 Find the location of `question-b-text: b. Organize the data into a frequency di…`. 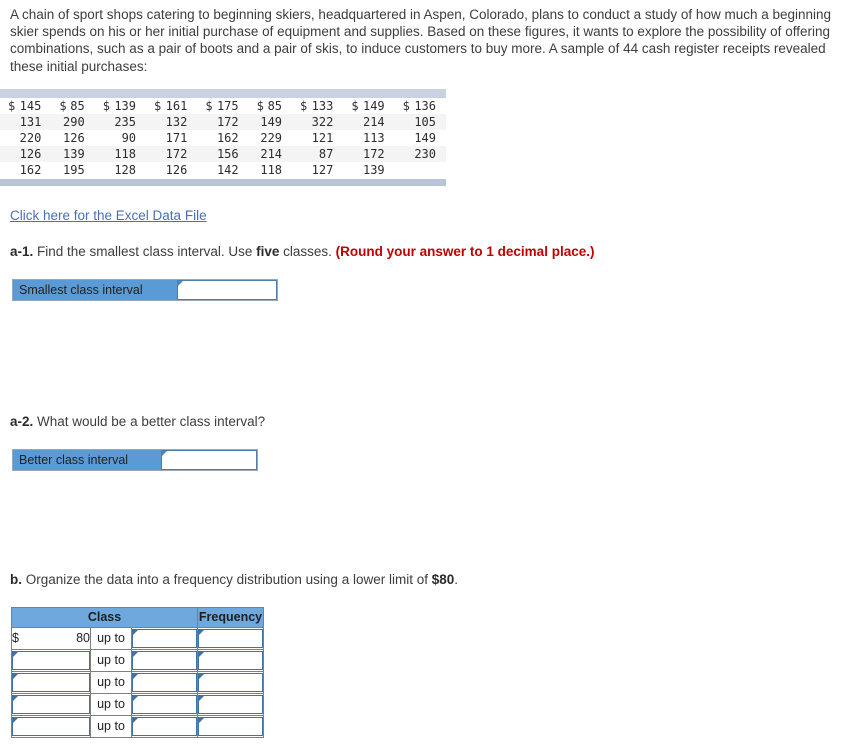

question-b-text: b. Organize the data into a frequency di… is located at coordinates (432, 580).